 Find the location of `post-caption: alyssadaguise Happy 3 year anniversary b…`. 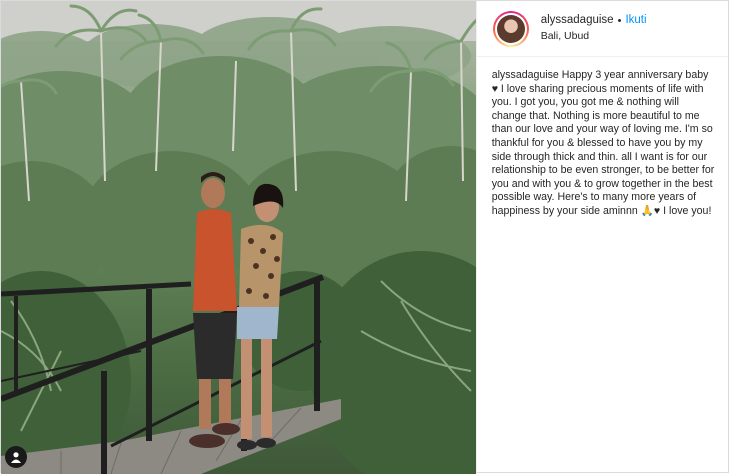

post-caption: alyssadaguise Happy 3 year anniversary b… is located at coordinates (602, 138).